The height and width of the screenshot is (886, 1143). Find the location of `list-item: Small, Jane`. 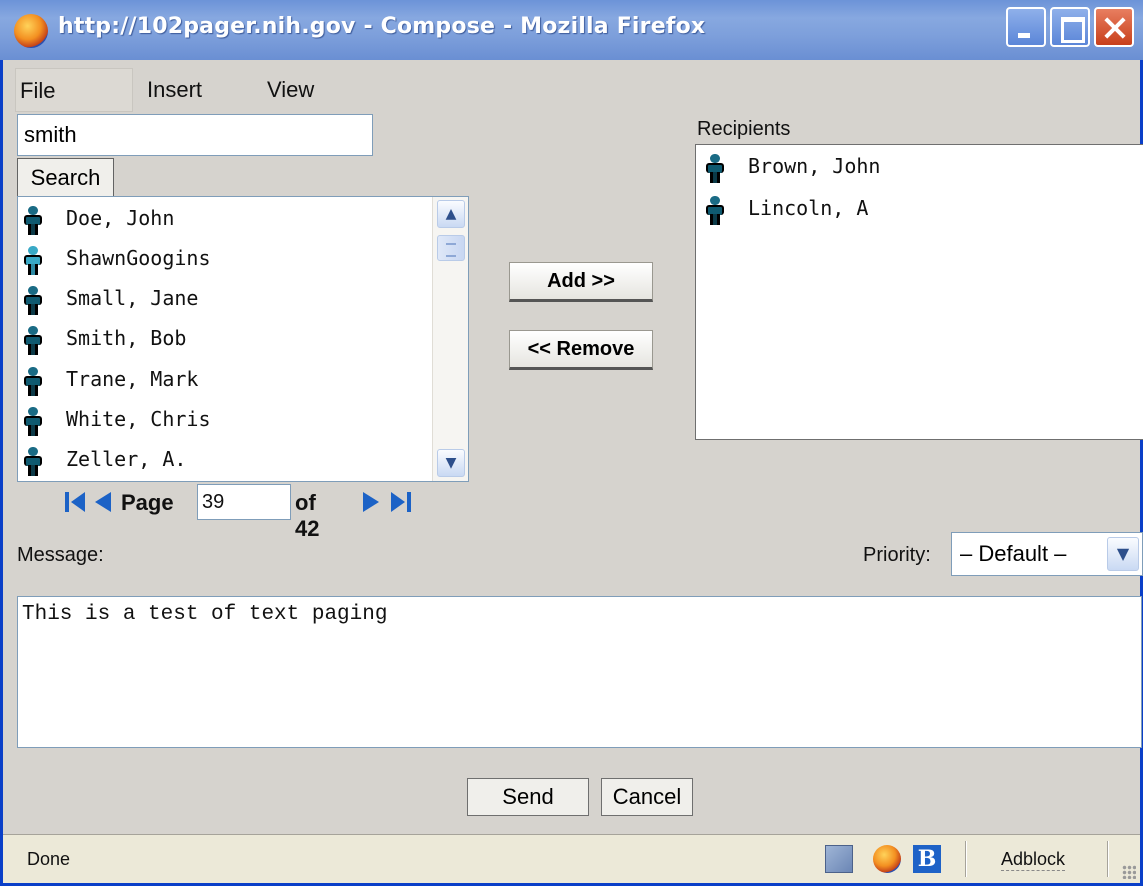

list-item: Small, Jane is located at coordinates (111, 298).